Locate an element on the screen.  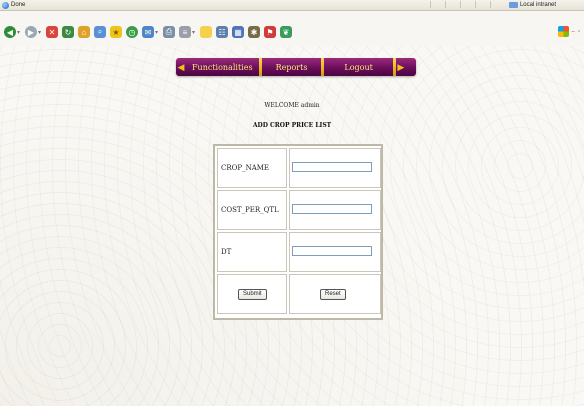
print-icon: ⎙ is located at coordinates (169, 32).